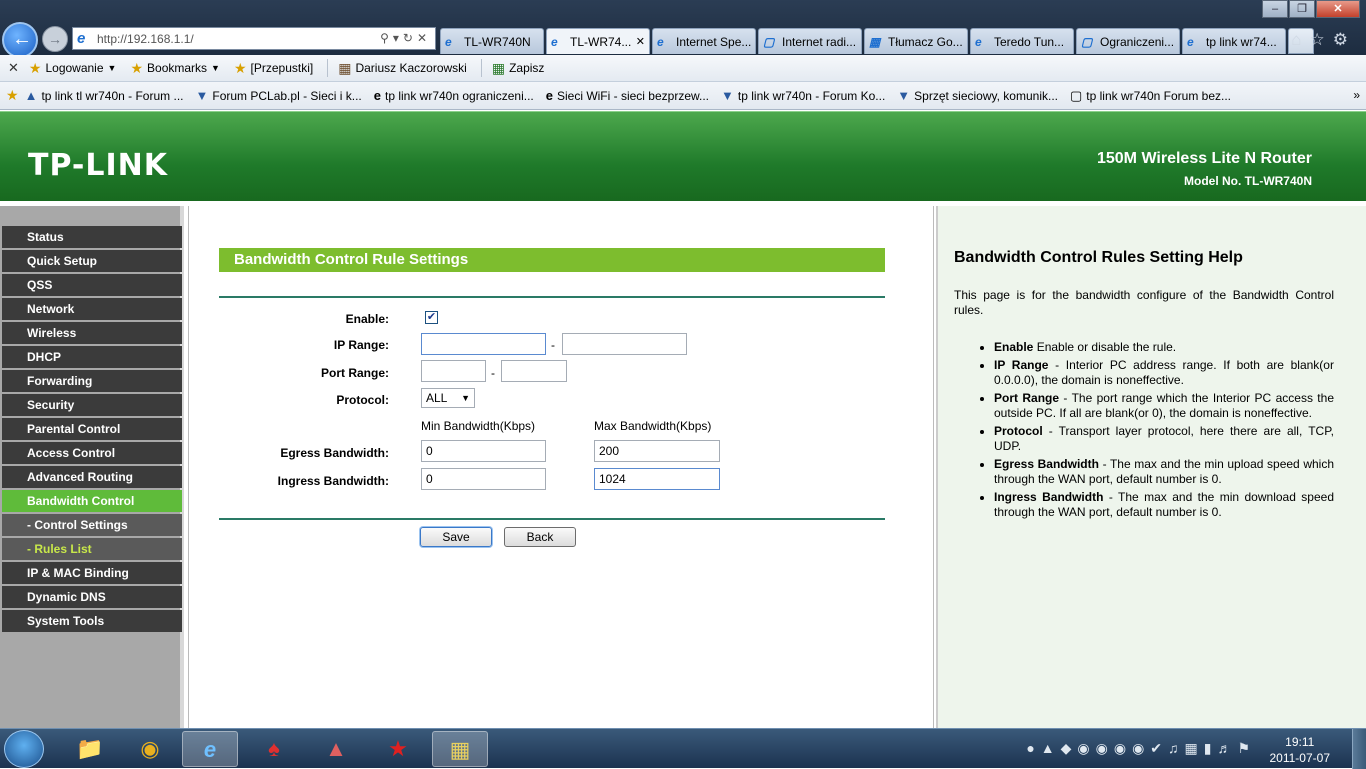 Image resolution: width=1366 pixels, height=769 pixels. Describe the element at coordinates (460, 749) in the screenshot. I see `notes-icon: ▦` at that location.